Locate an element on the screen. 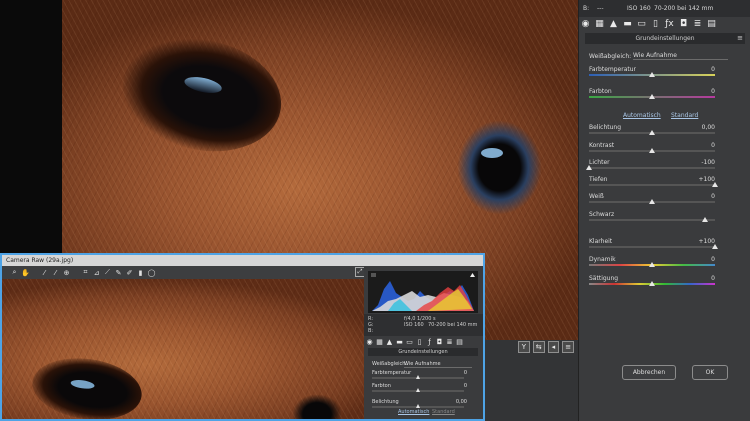 This screenshot has height=421, width=750. straighten-icon: ⊿ is located at coordinates (96, 273).